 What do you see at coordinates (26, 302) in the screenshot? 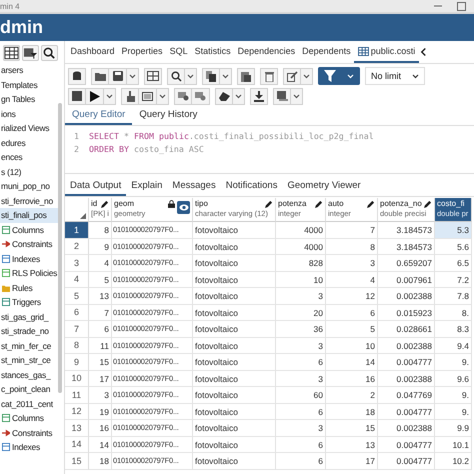
I see `tree-item: Triggers` at bounding box center [26, 302].